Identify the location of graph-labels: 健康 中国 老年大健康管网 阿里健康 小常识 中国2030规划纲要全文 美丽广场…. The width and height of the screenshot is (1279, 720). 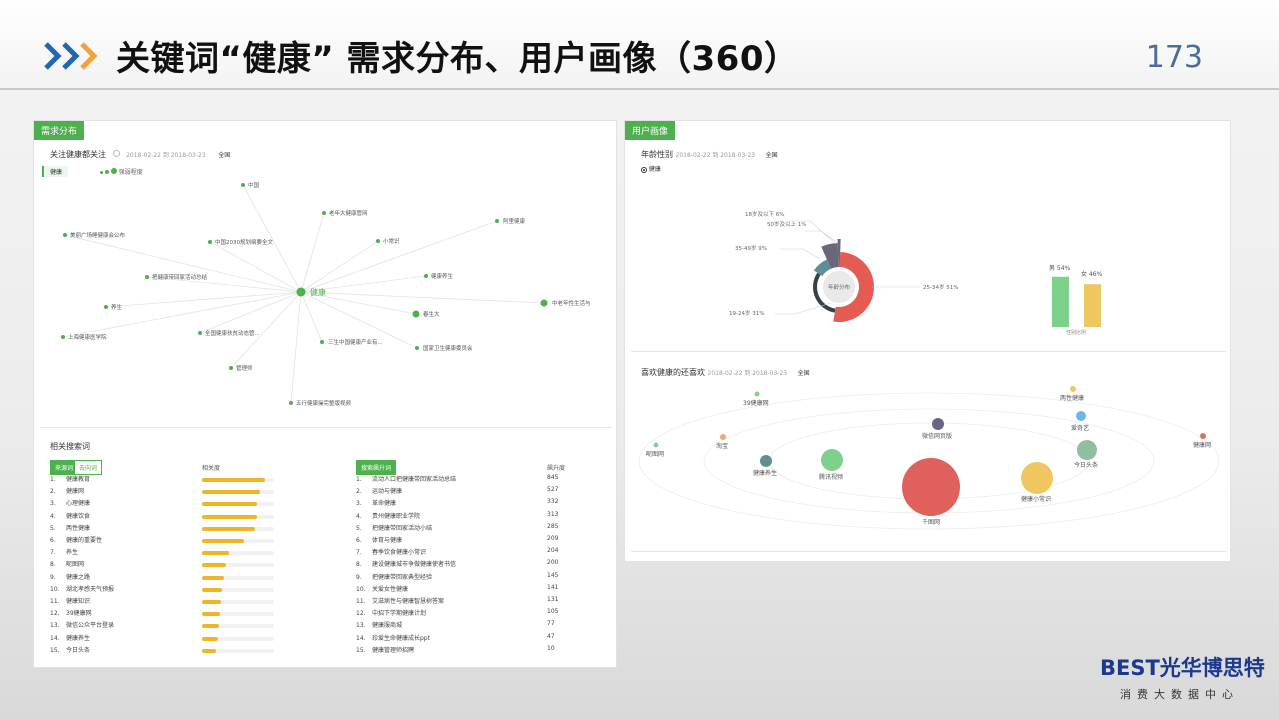
(329, 294).